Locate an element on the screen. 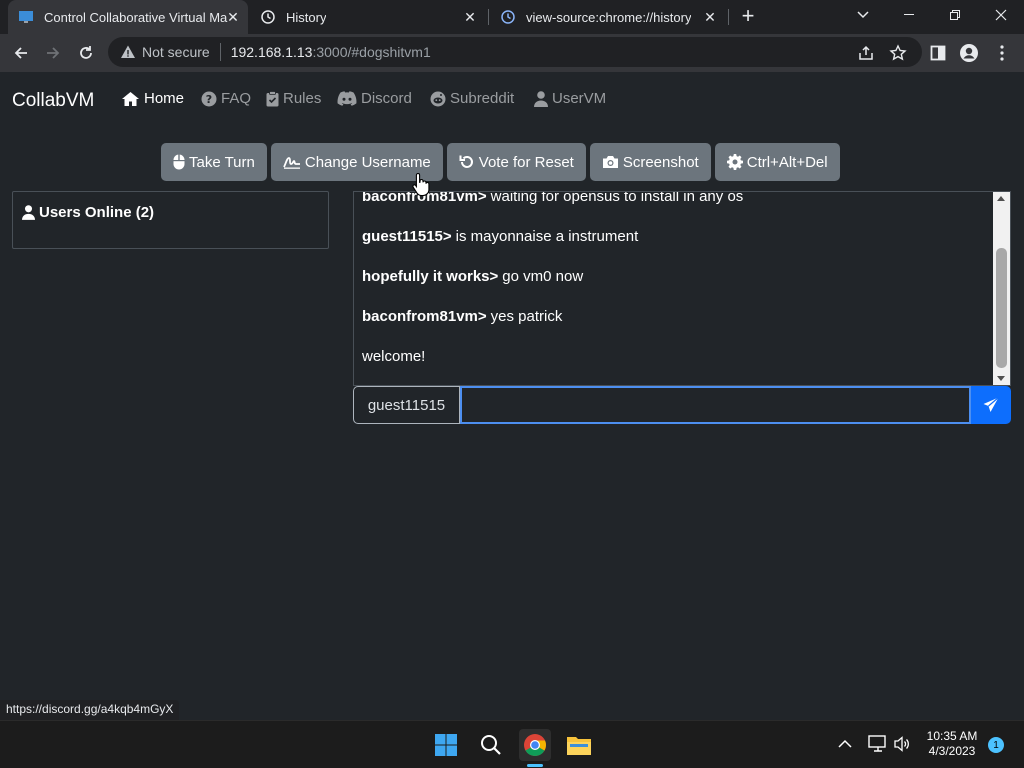  brand-logo-text: CollabVM is located at coordinates (53, 101).